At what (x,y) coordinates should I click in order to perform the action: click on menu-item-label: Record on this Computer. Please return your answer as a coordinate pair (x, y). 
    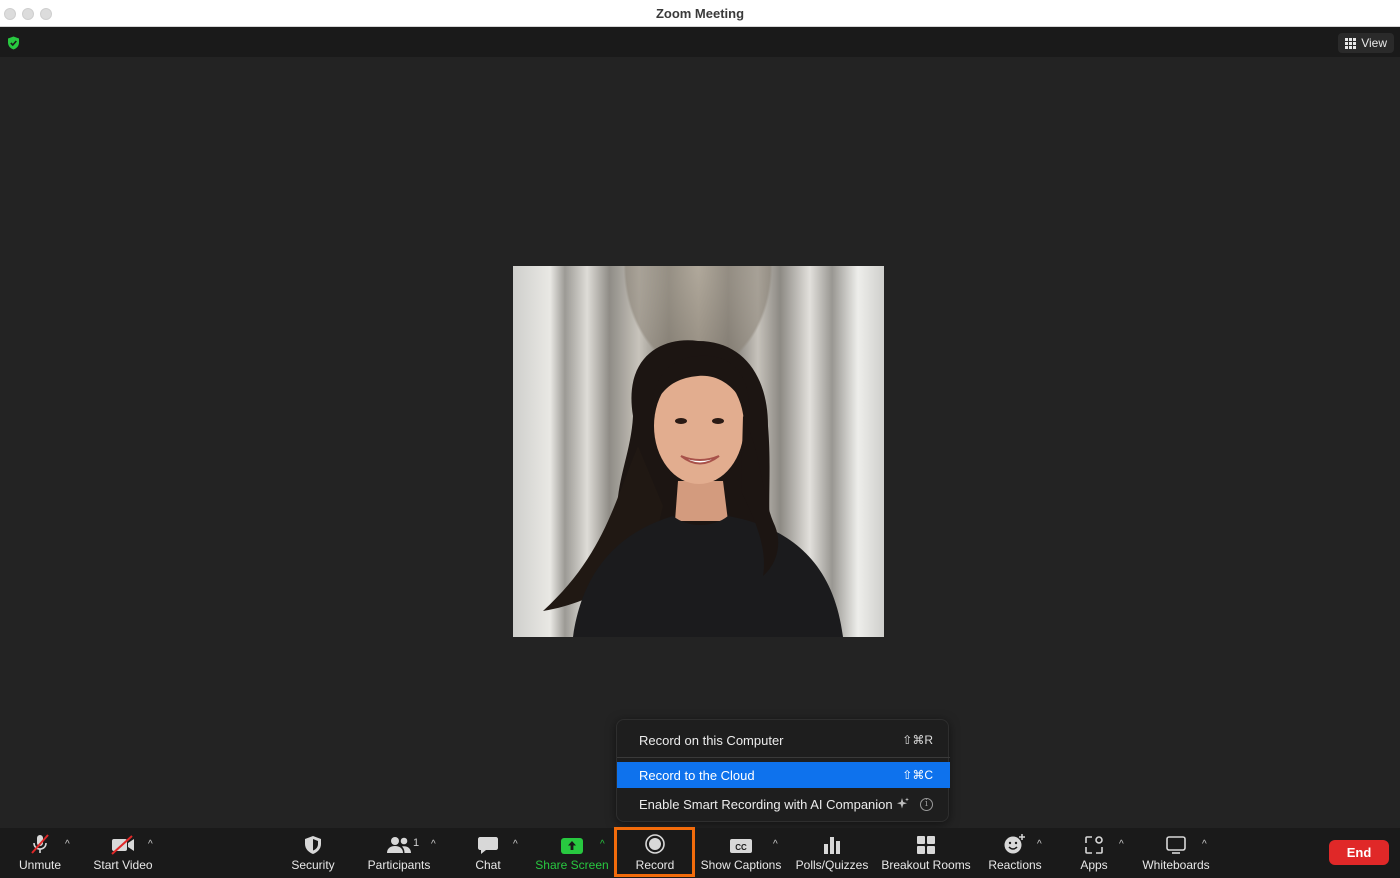
    Looking at the image, I should click on (711, 740).